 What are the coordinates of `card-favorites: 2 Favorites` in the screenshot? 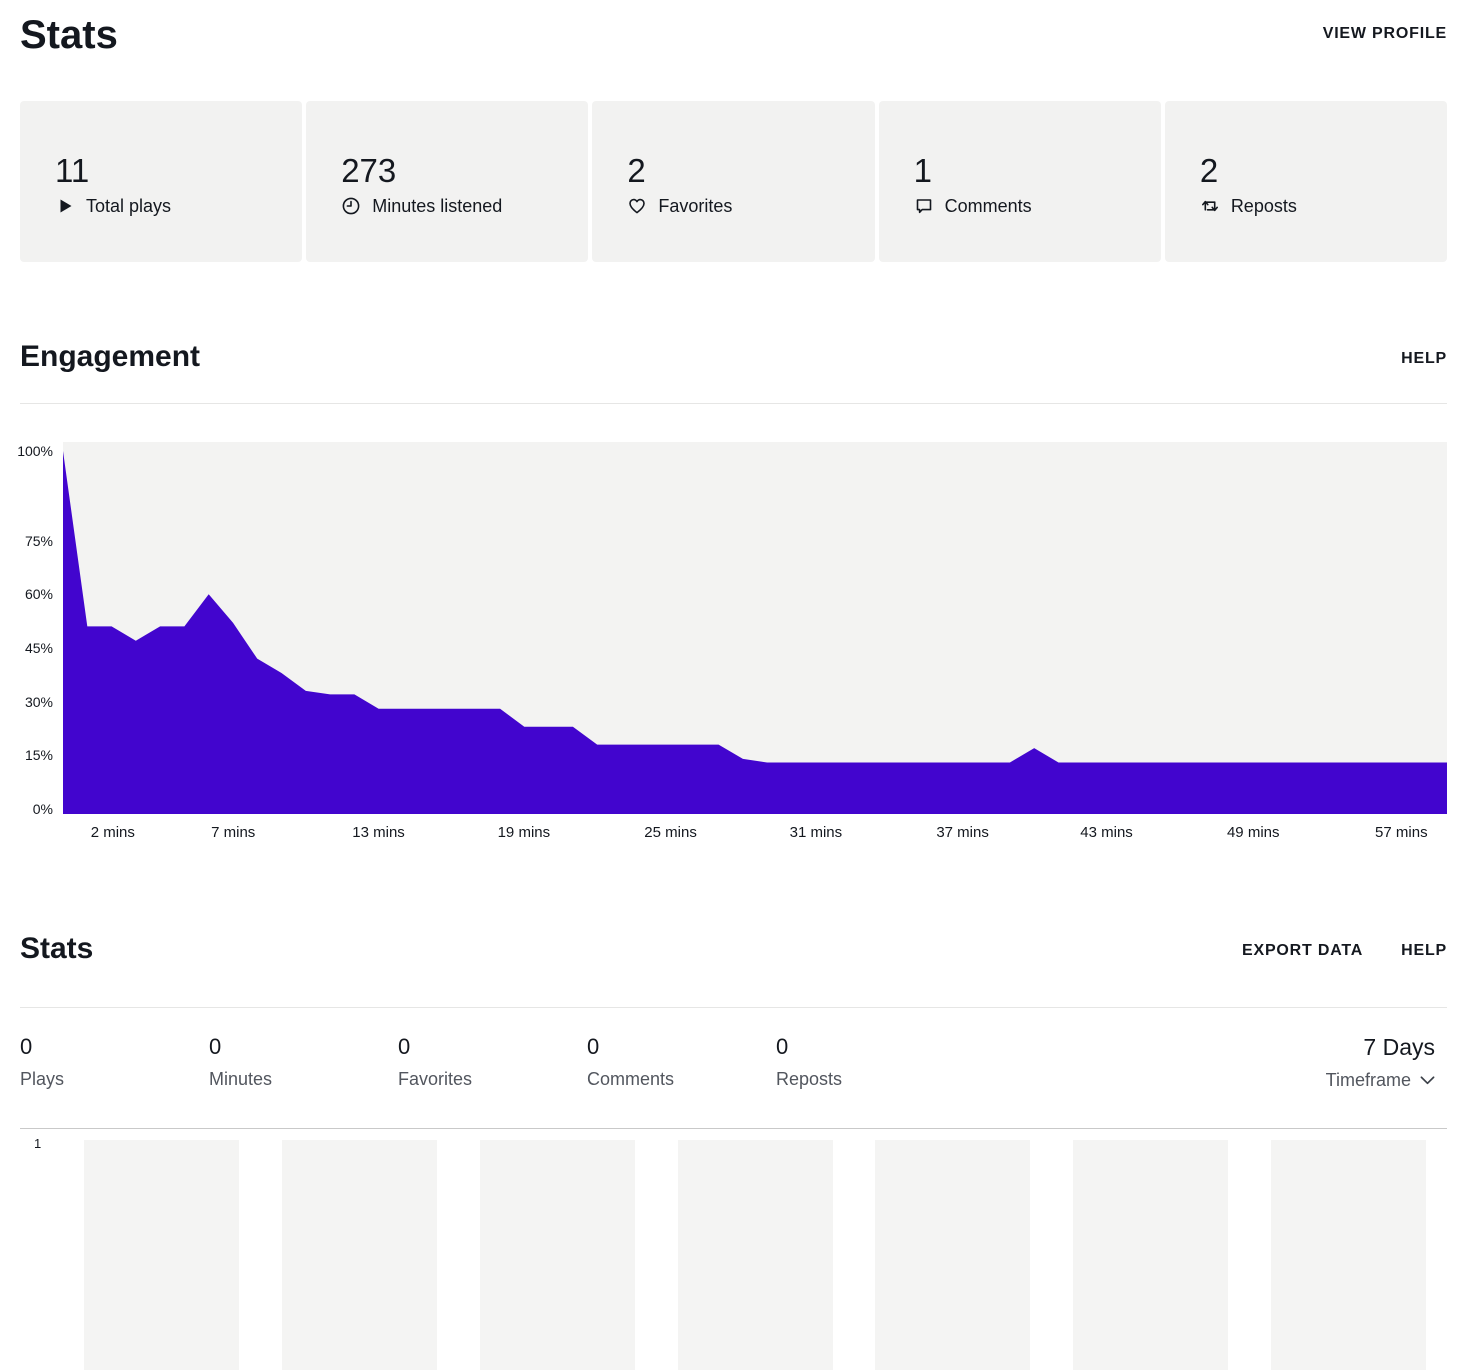 It's located at (733, 182).